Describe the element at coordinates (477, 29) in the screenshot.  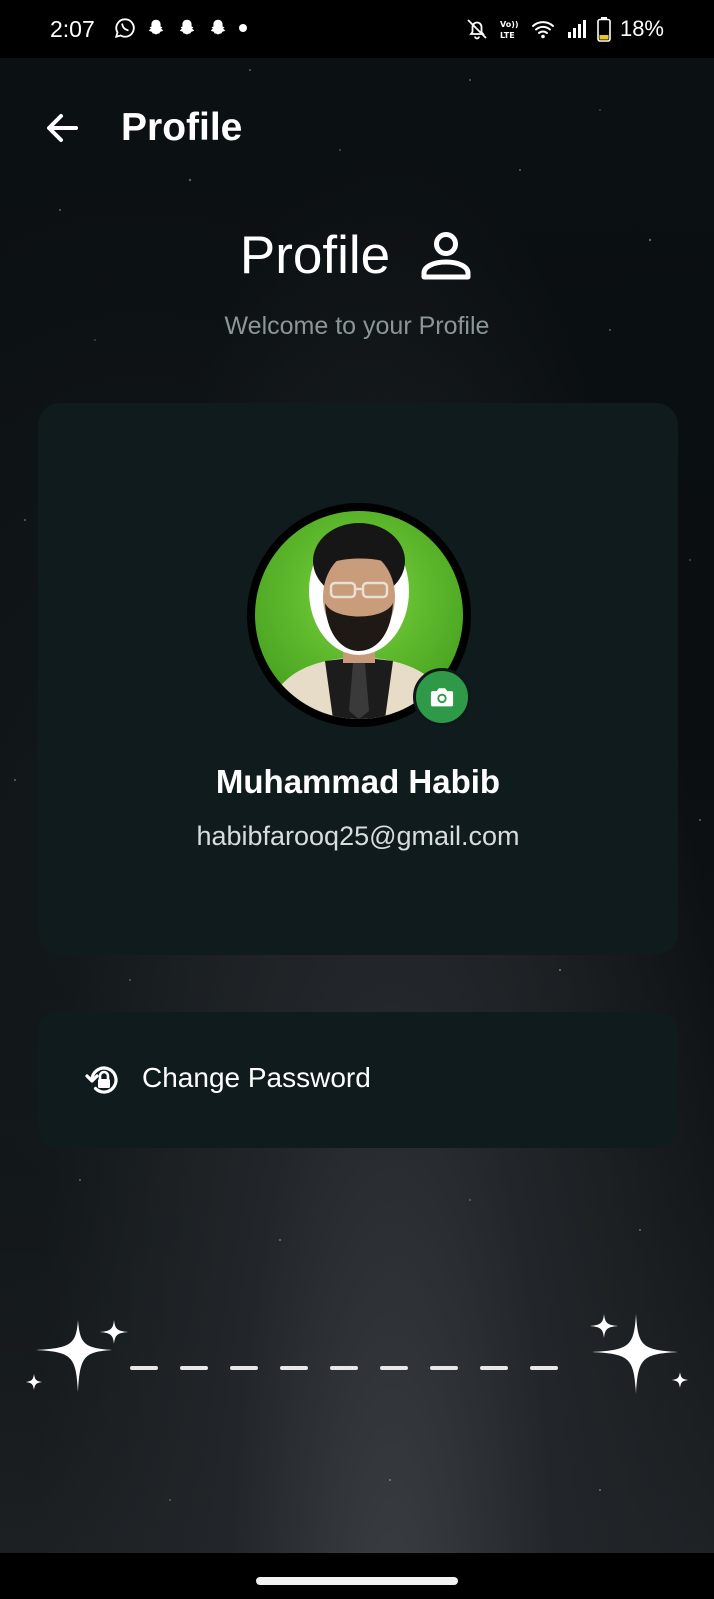
I see `bell-off-icon` at that location.